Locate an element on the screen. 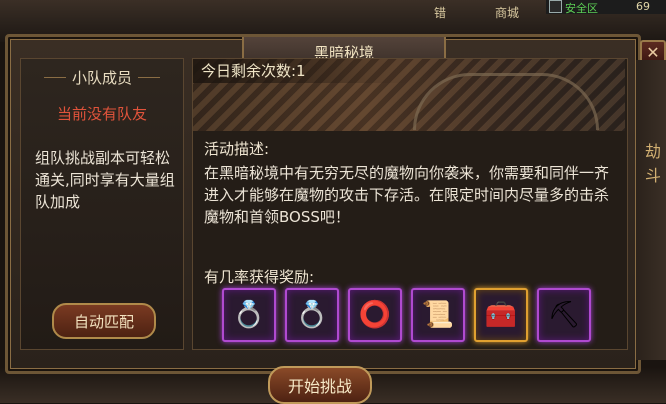 Image resolution: width=666 pixels, height=404 pixels. reward-slot: ⭕ is located at coordinates (375, 315).